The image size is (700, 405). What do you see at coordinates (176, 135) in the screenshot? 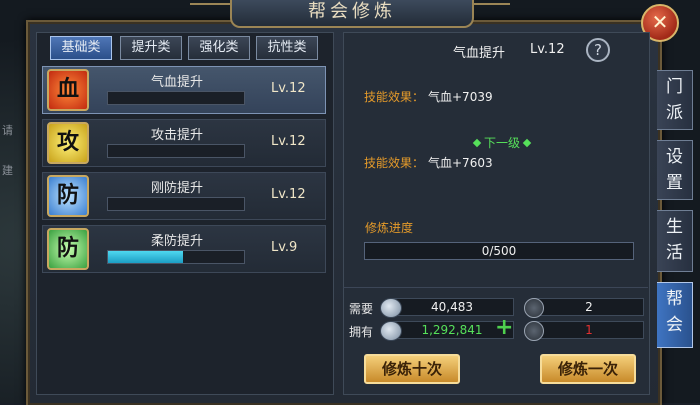
I see `skill-name: 攻击提升` at bounding box center [176, 135].